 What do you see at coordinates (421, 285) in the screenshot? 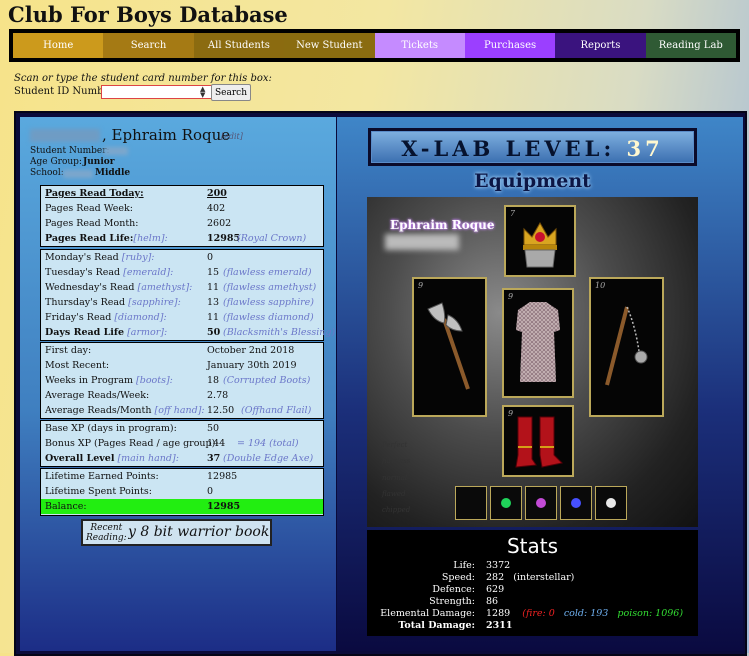
I see `main-hand-level: 9` at bounding box center [421, 285].